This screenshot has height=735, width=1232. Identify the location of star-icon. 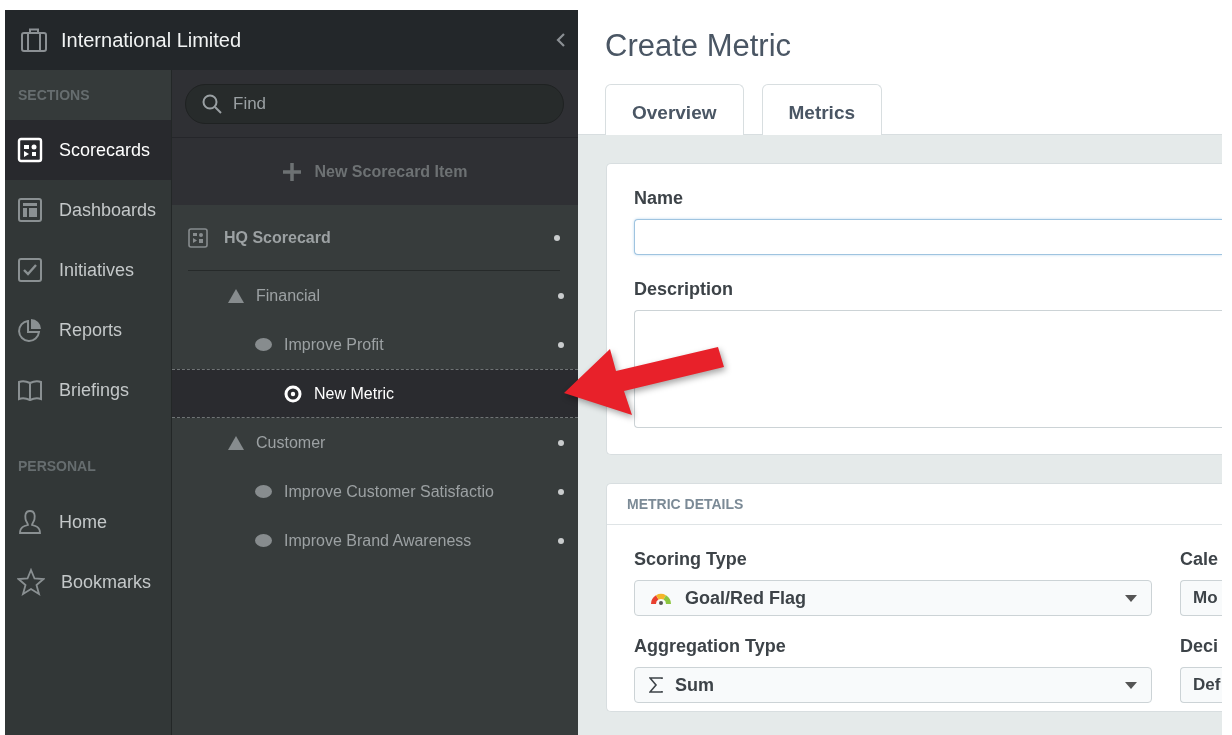
(31, 582).